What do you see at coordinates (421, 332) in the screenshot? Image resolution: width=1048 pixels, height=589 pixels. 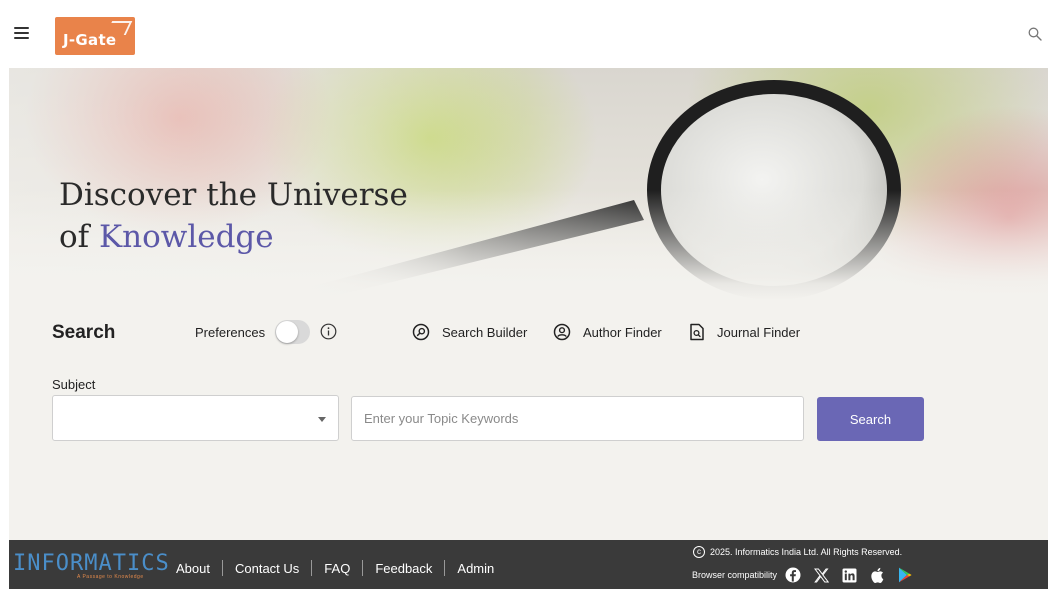 I see `search-builder-icon` at bounding box center [421, 332].